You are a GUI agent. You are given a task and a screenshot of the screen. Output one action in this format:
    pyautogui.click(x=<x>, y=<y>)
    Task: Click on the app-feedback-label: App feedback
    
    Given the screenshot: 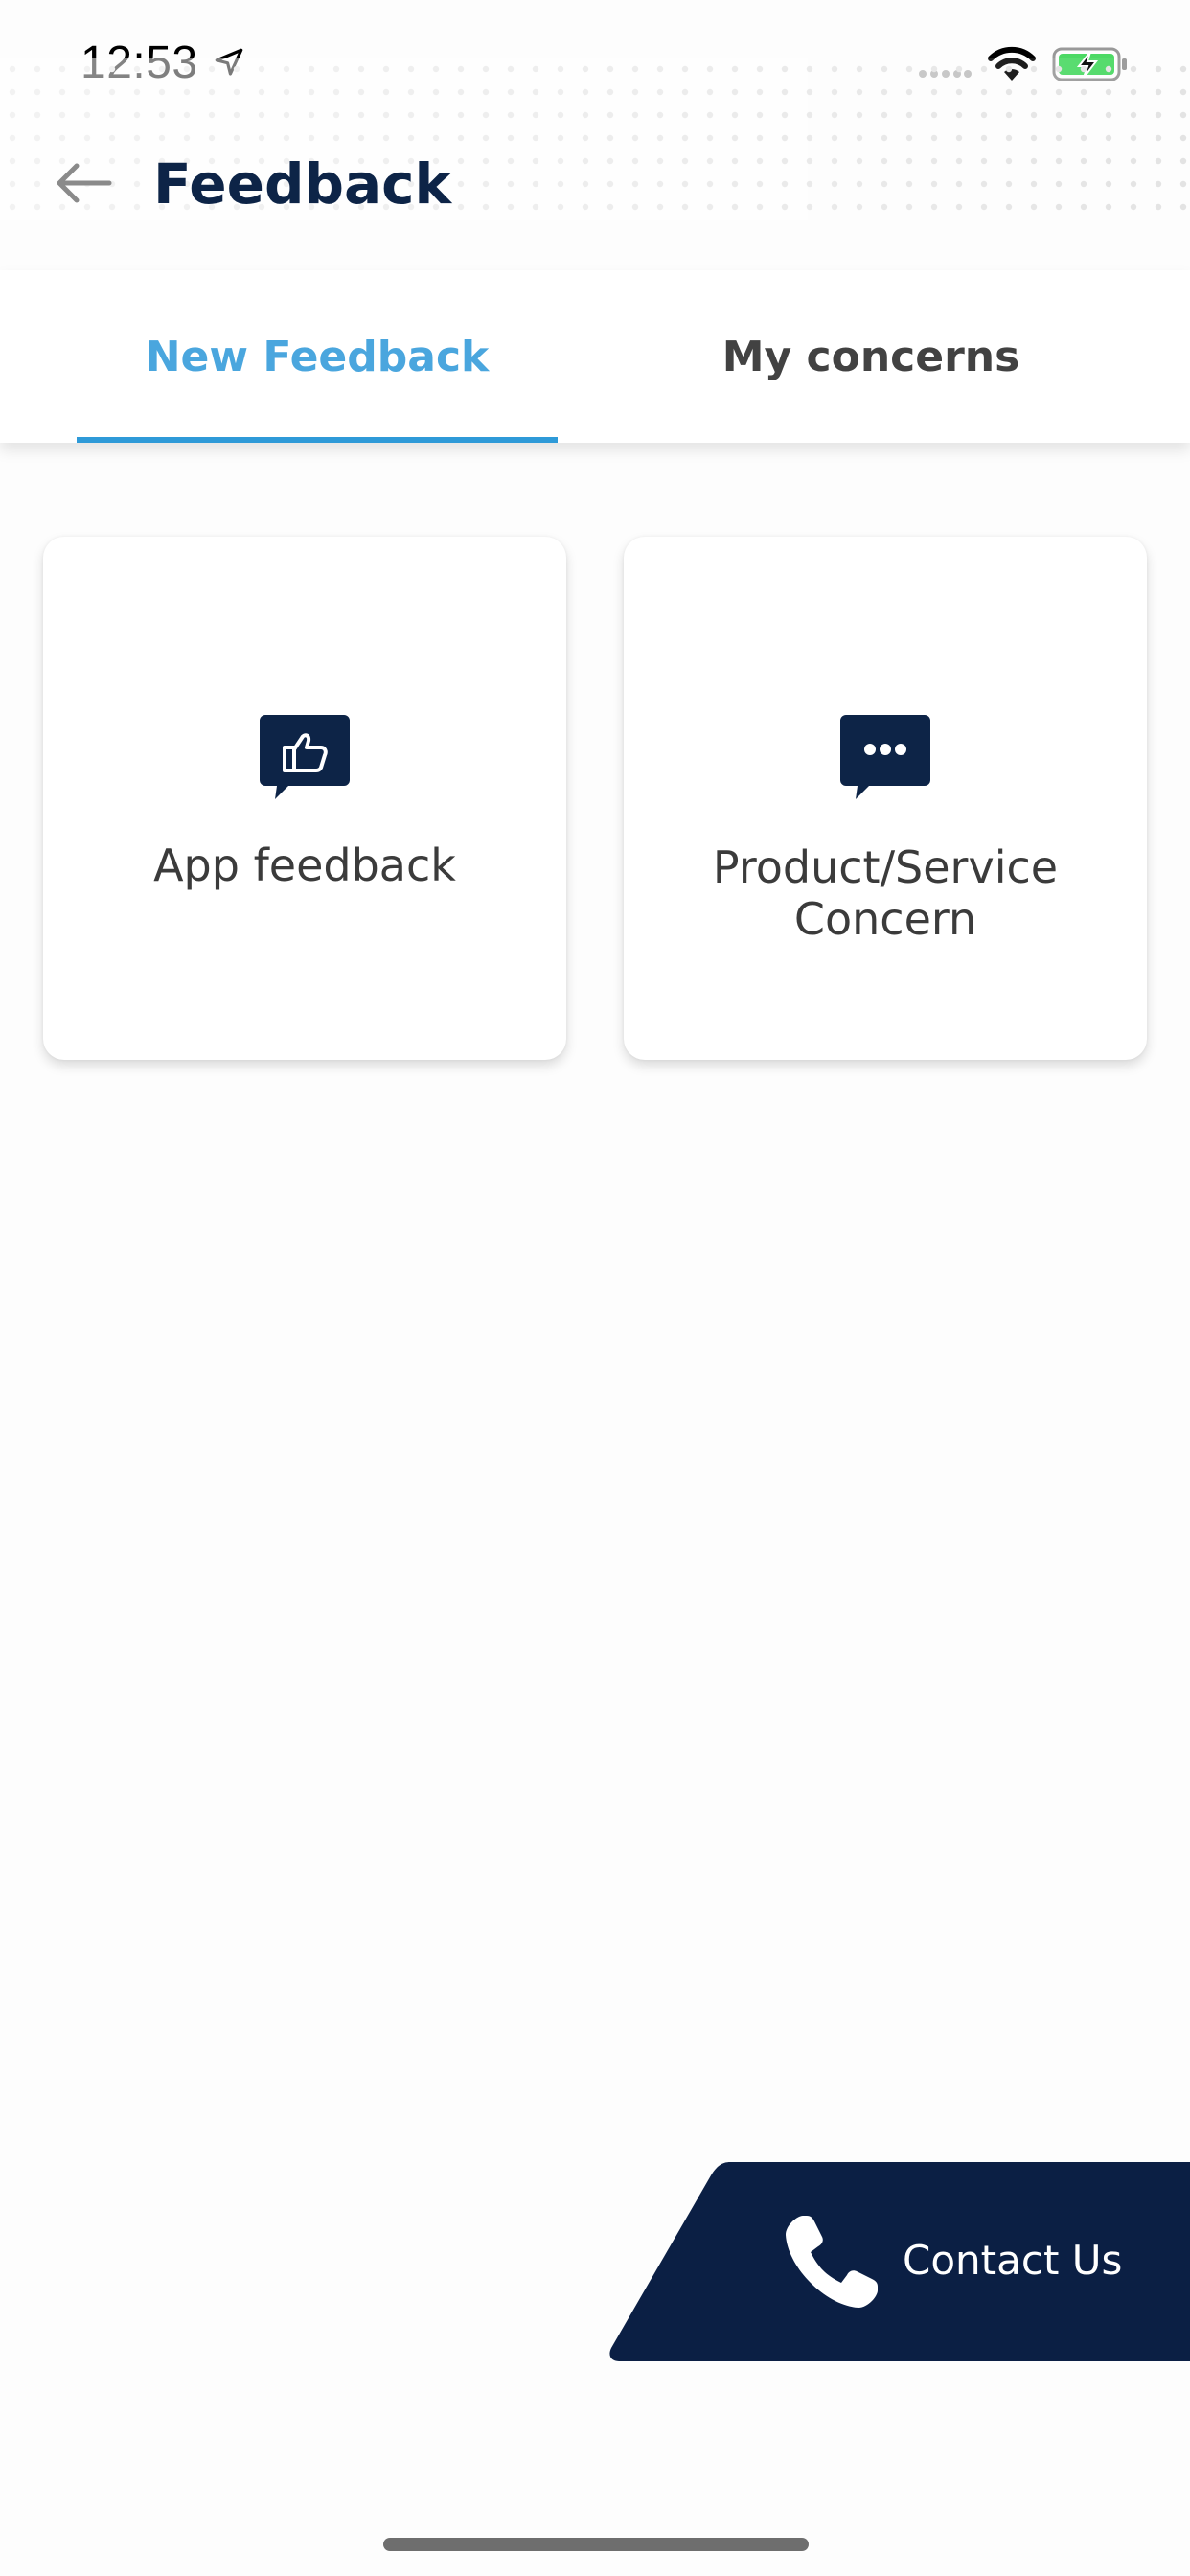 What is the action you would take?
    pyautogui.click(x=304, y=865)
    